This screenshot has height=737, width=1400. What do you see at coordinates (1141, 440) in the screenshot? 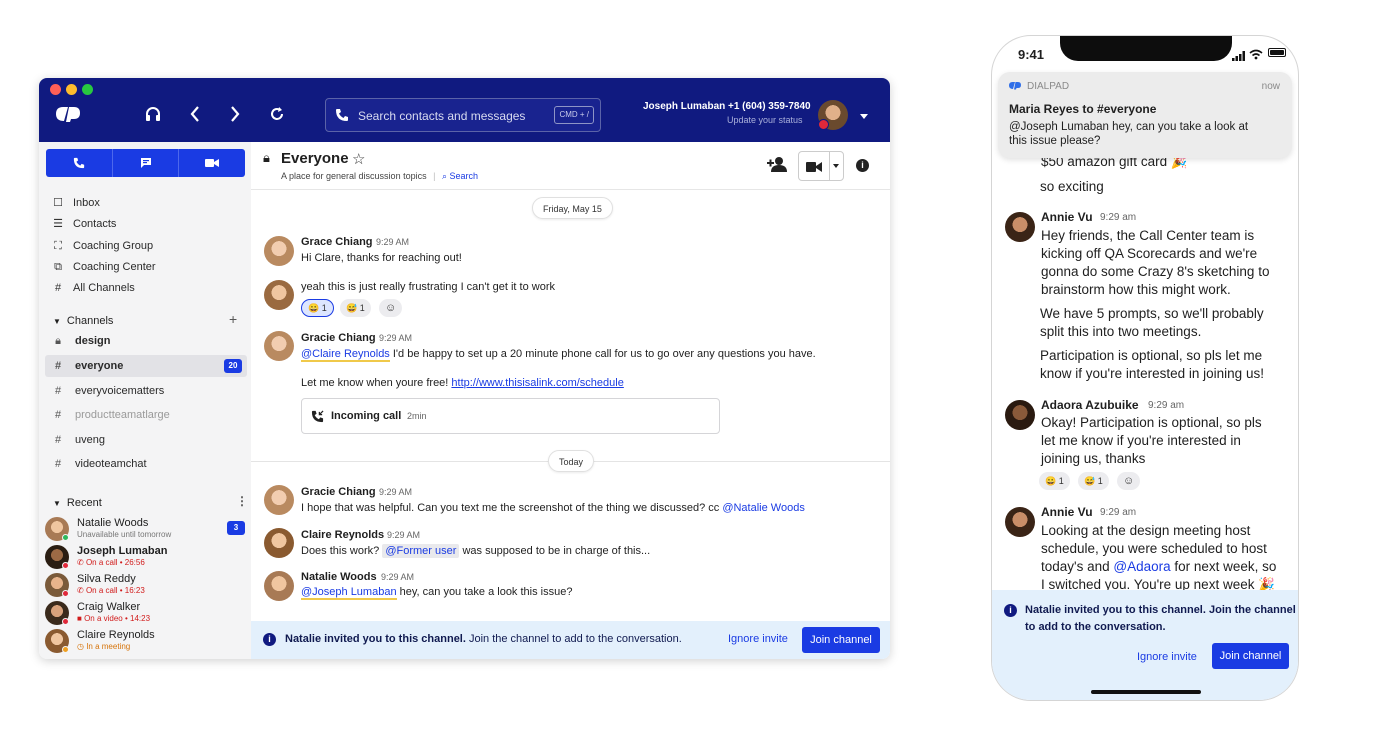
I see `message-line: let me know if you're interested in` at bounding box center [1141, 440].